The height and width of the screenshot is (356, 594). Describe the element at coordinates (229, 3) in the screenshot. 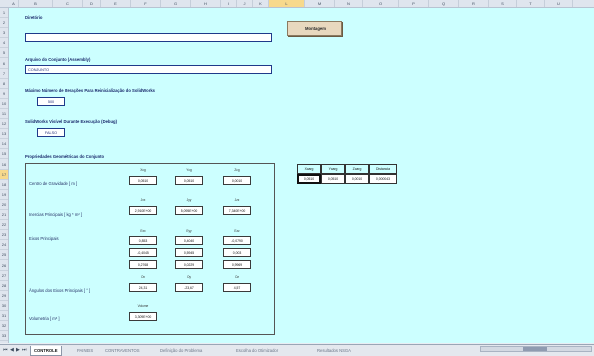

I see `column-header-i: I` at that location.